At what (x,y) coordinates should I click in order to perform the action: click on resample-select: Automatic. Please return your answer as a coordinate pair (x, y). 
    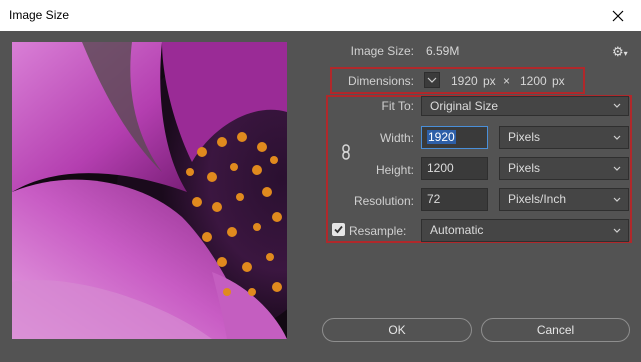
    Looking at the image, I should click on (525, 230).